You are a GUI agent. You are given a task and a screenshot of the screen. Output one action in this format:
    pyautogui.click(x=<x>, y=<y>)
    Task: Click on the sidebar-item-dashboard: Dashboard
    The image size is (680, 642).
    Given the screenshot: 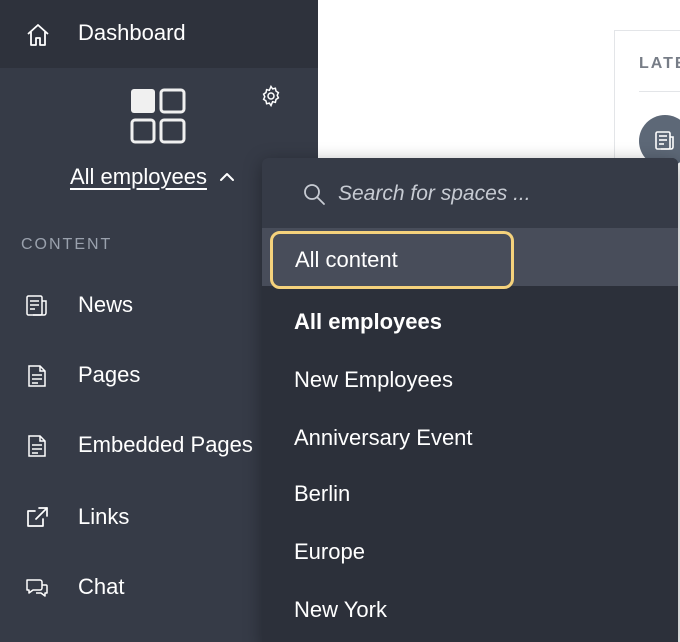 What is the action you would take?
    pyautogui.click(x=159, y=34)
    